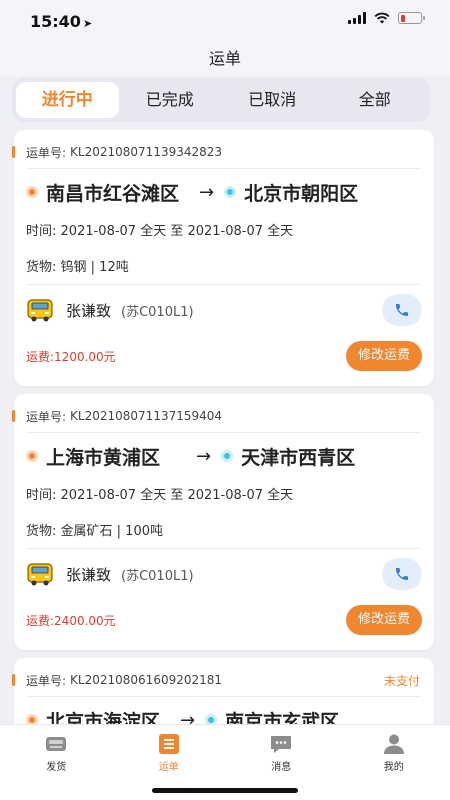 The height and width of the screenshot is (800, 450). I want to click on tab-all: 全部, so click(375, 100).